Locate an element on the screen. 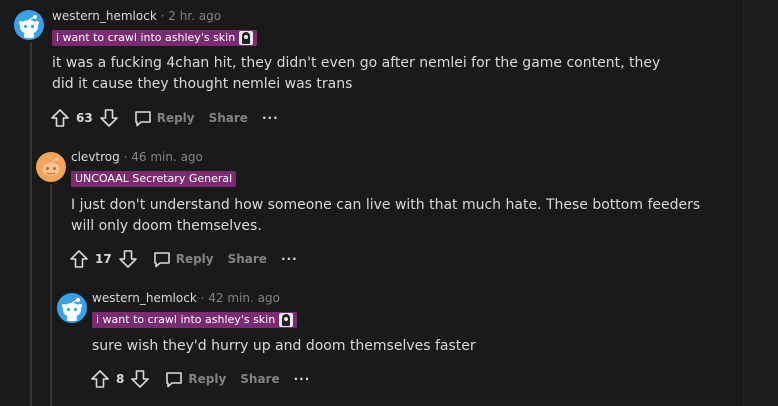 Image resolution: width=778 pixels, height=406 pixels. comment-timestamp: 46 min. ago is located at coordinates (167, 157).